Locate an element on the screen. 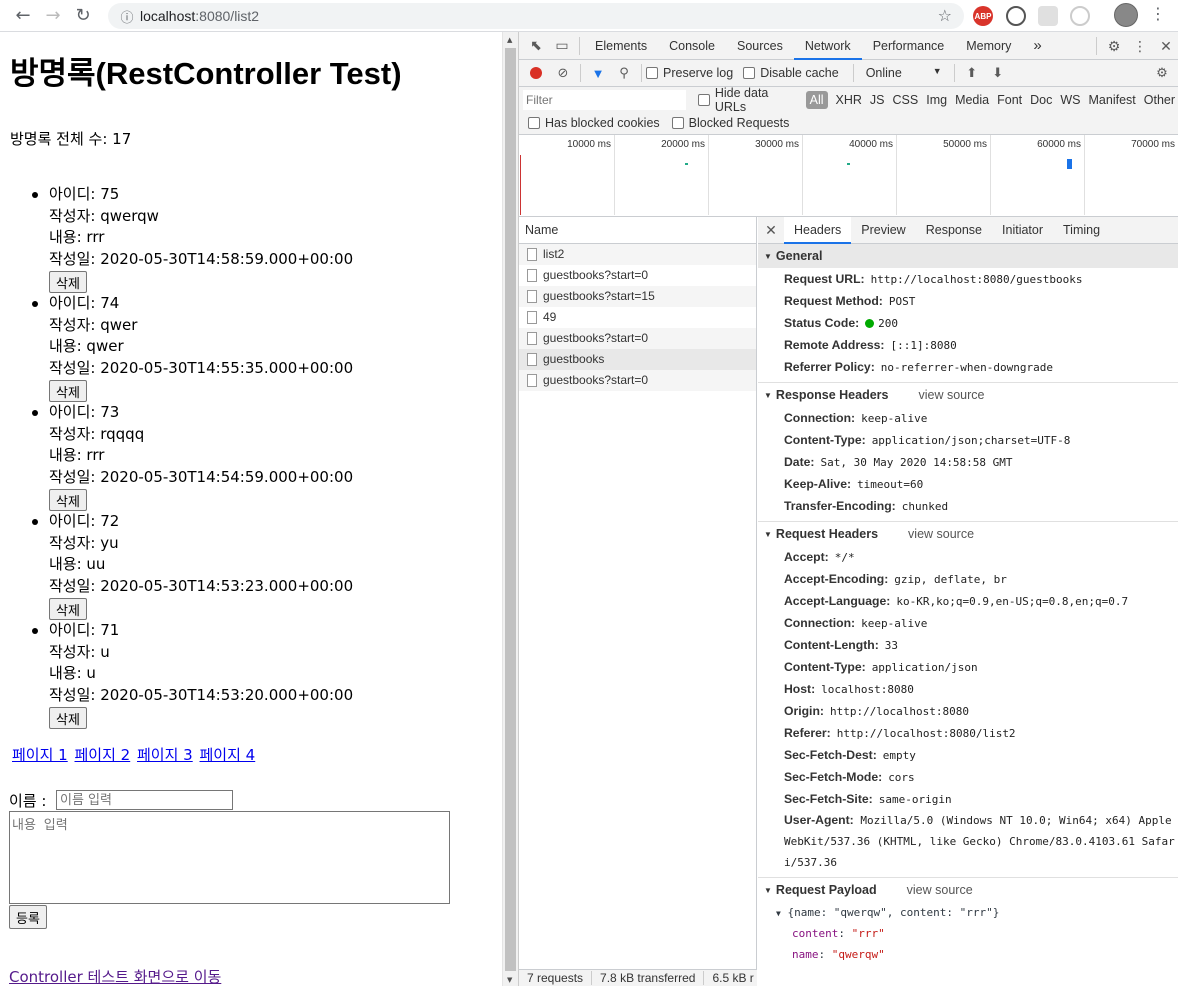 This screenshot has width=1178, height=986. tab-console: Console is located at coordinates (692, 46).